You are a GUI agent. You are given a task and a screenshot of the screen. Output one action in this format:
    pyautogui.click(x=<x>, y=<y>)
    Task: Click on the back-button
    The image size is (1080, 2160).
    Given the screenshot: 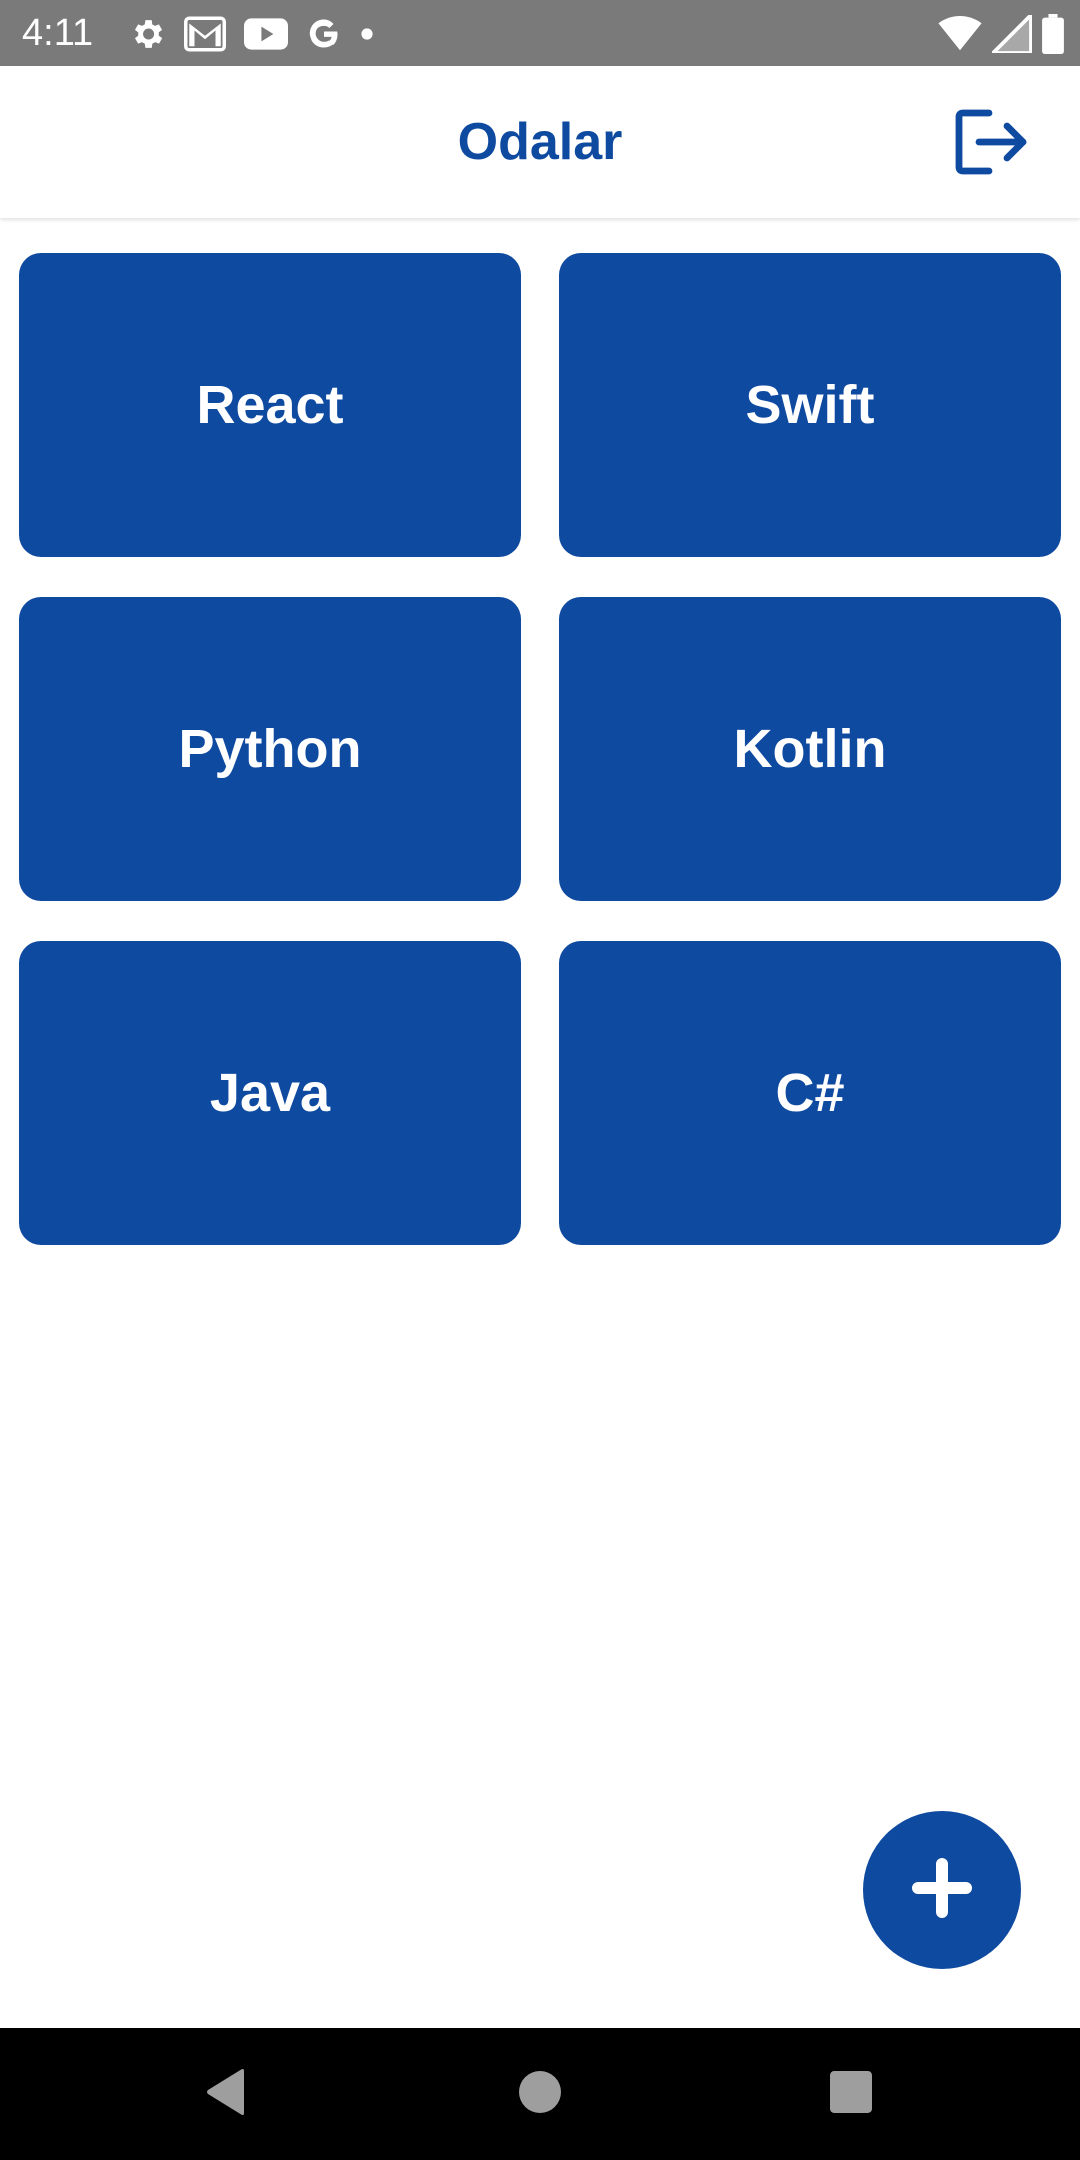 What is the action you would take?
    pyautogui.click(x=226, y=2094)
    